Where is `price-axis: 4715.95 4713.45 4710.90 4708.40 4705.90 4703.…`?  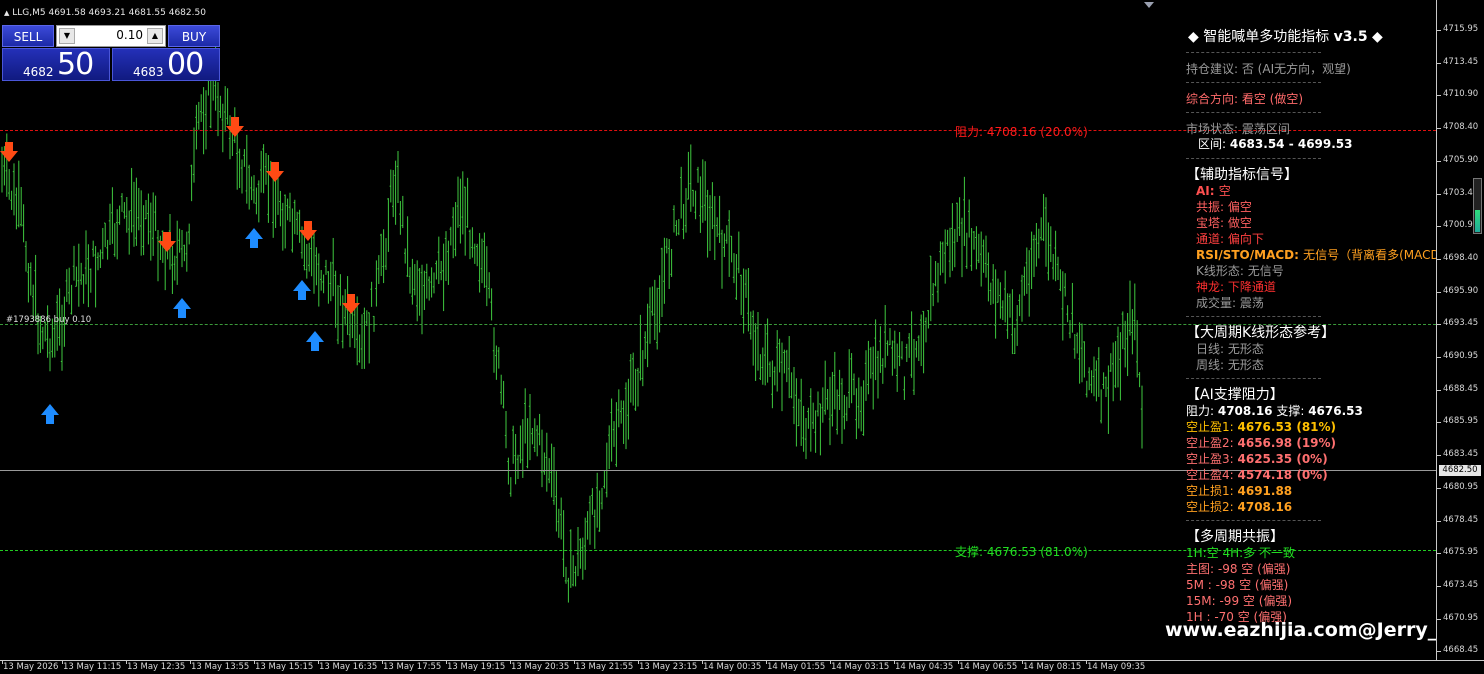 price-axis: 4715.95 4713.45 4710.90 4708.40 4705.90 4703.… is located at coordinates (1460, 330).